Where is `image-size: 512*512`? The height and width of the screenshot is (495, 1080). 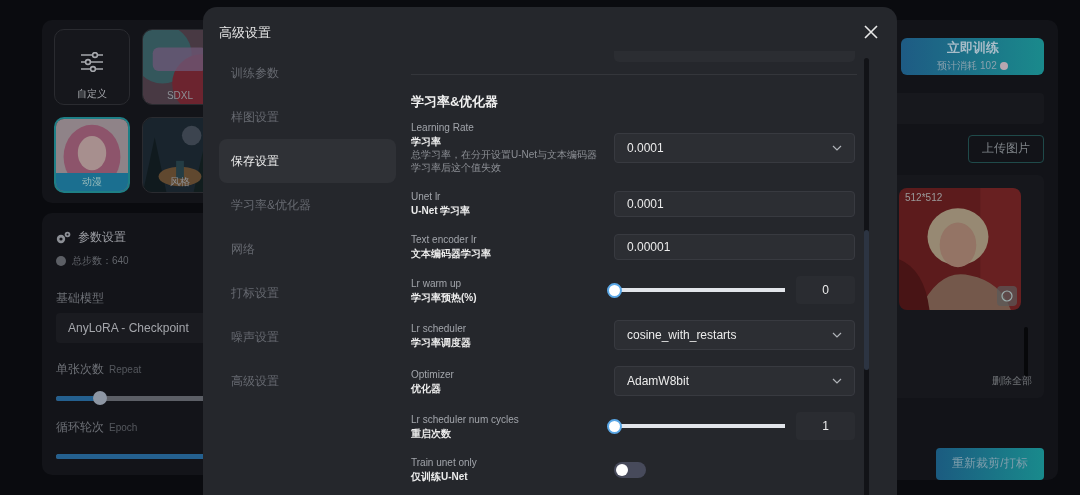
image-size: 512*512 is located at coordinates (924, 197).